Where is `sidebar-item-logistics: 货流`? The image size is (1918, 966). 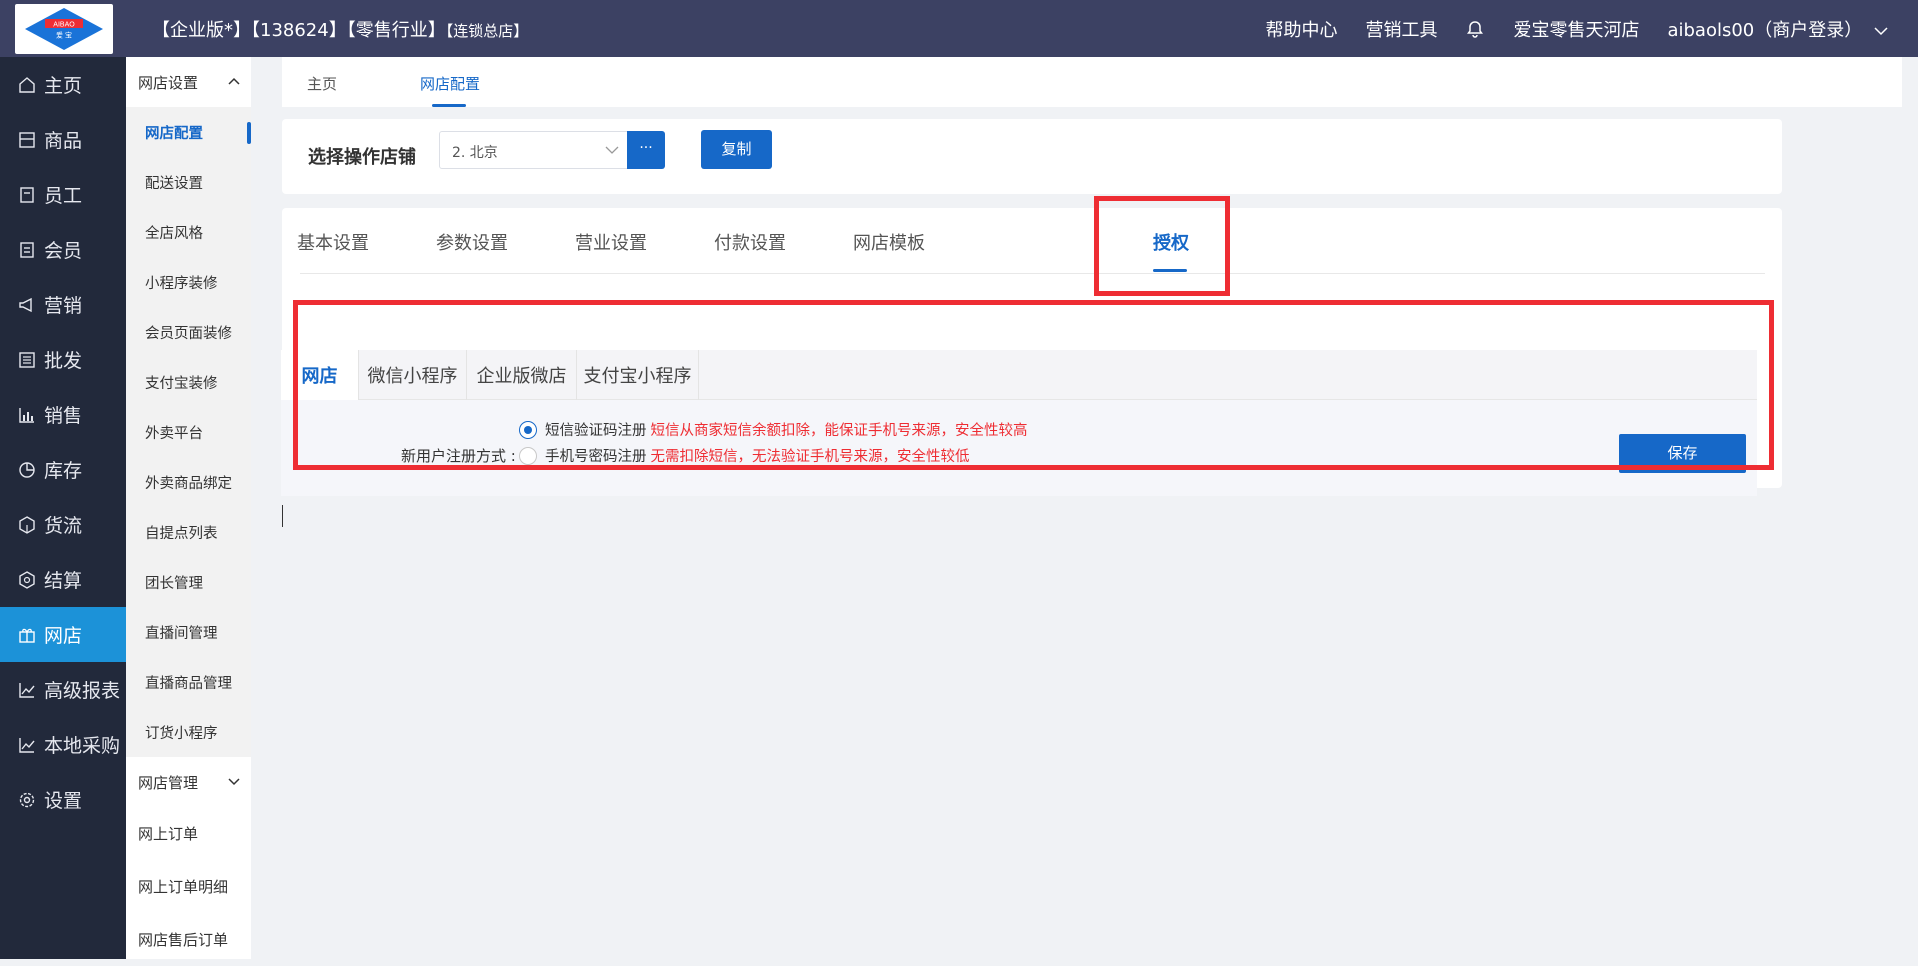 sidebar-item-logistics: 货流 is located at coordinates (63, 524).